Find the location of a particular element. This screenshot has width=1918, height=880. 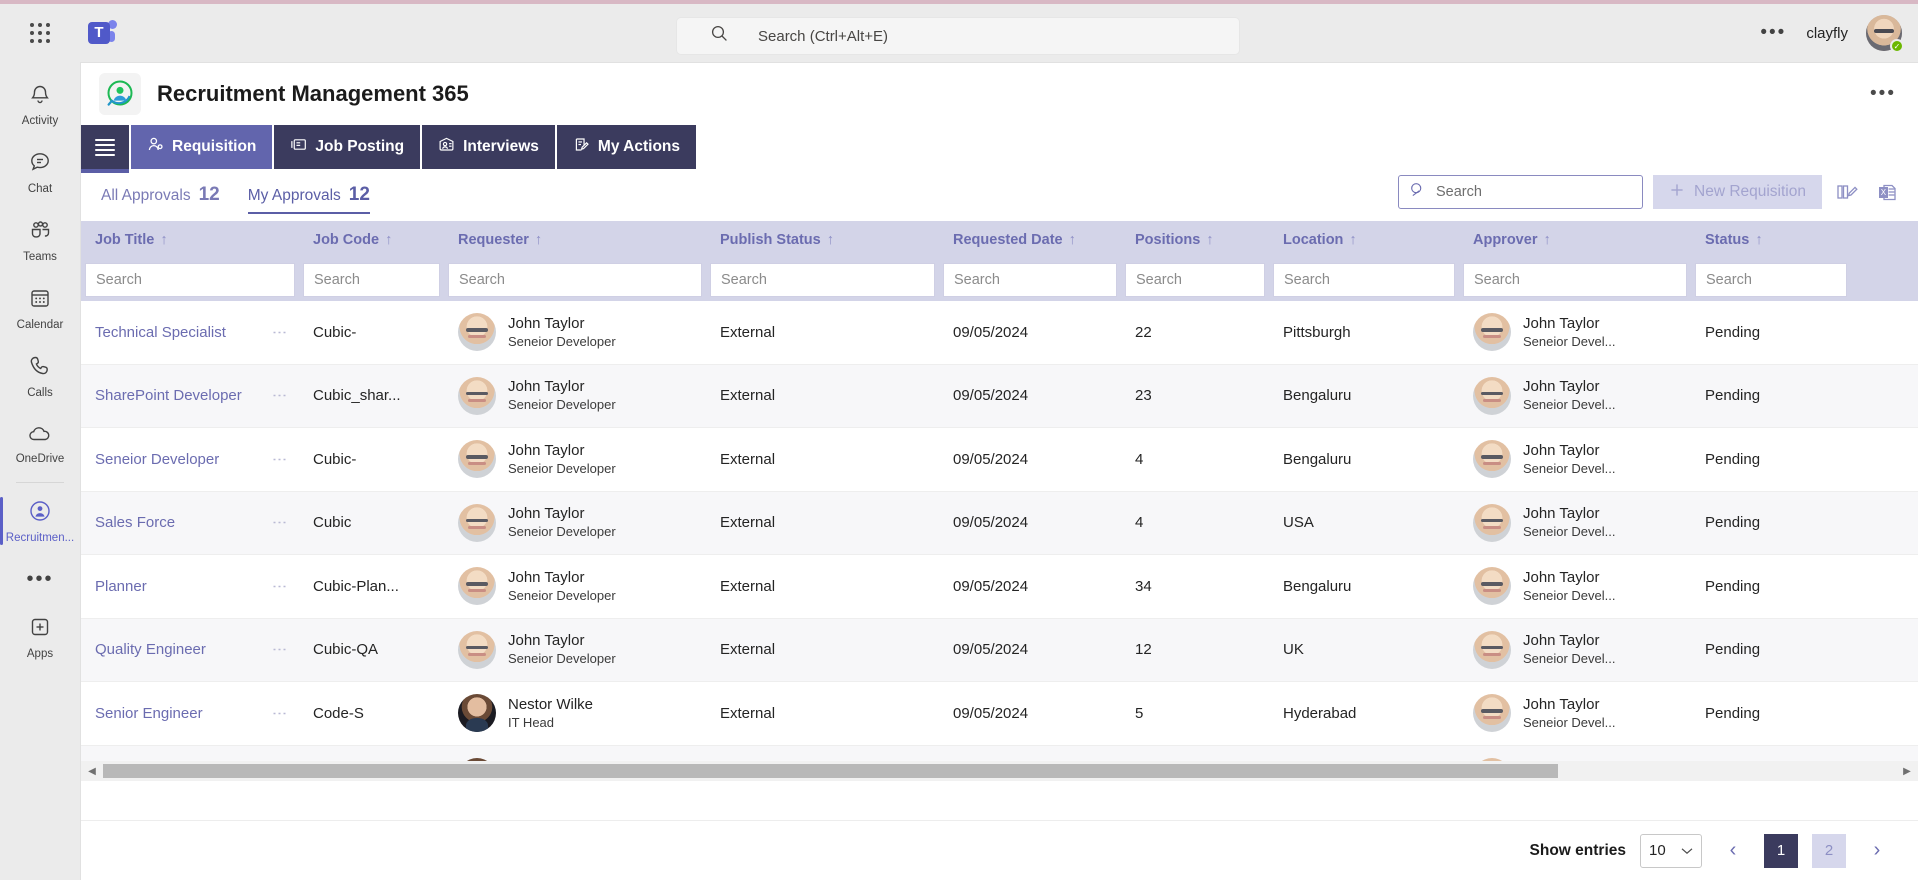

column-header-location: Location ↑ is located at coordinates (1364, 240).